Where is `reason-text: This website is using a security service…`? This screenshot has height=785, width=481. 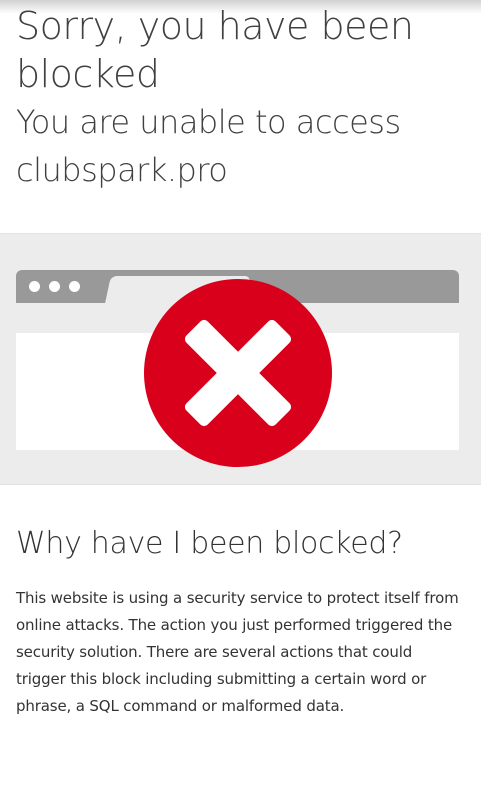
reason-text: This website is using a security service… is located at coordinates (237, 652).